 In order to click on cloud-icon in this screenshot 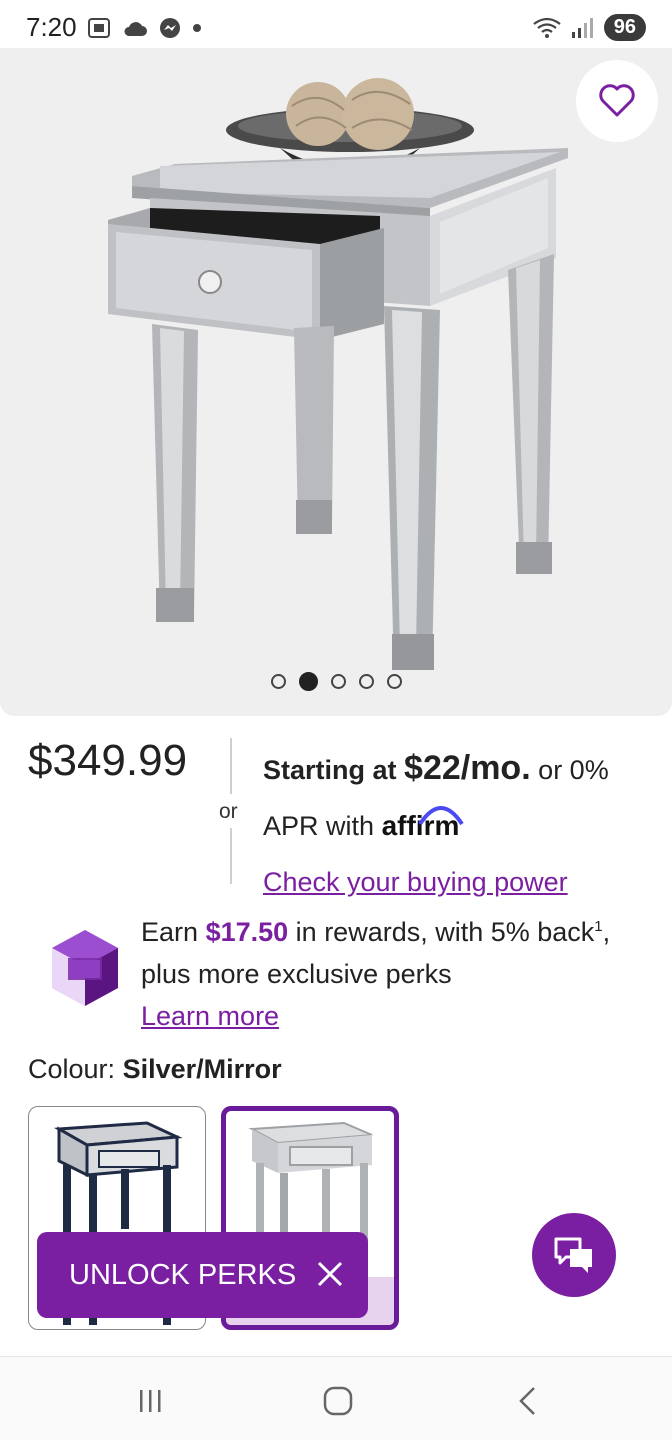, I will do `click(135, 29)`.